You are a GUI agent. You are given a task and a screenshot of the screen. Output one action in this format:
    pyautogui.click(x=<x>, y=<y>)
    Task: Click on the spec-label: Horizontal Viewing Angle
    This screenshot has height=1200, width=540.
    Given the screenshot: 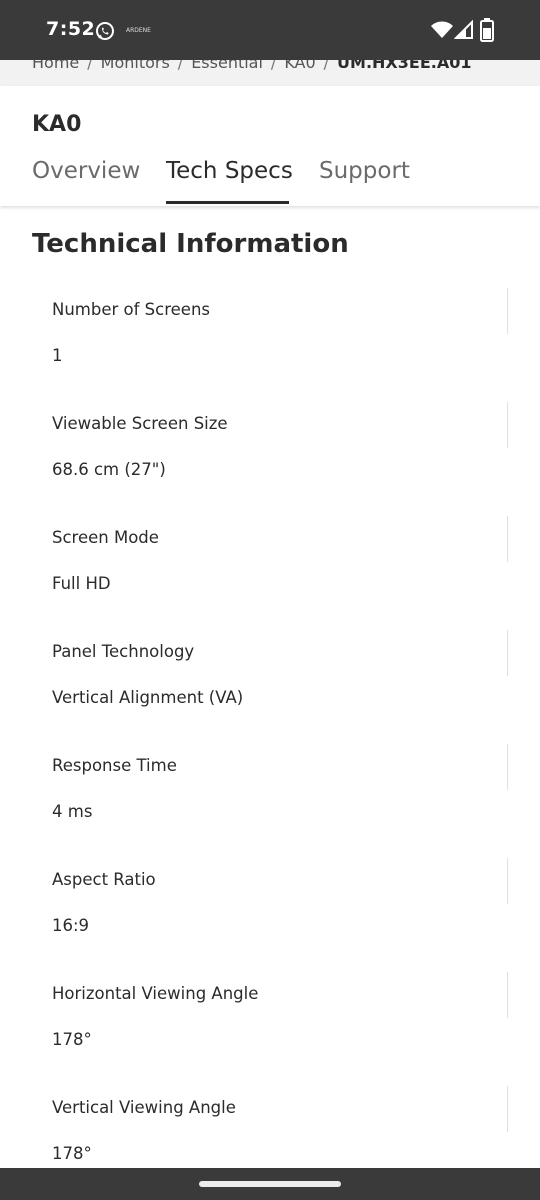 What is the action you would take?
    pyautogui.click(x=155, y=993)
    